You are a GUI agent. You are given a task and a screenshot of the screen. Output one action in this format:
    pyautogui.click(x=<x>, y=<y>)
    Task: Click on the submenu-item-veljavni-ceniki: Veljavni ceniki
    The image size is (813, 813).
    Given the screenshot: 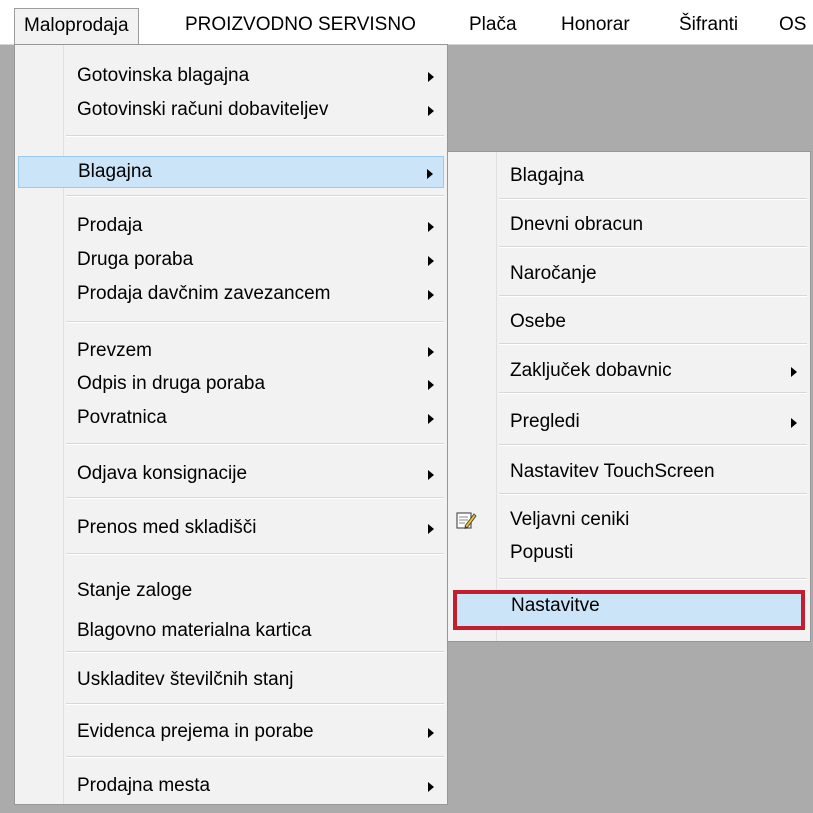 What is the action you would take?
    pyautogui.click(x=629, y=520)
    